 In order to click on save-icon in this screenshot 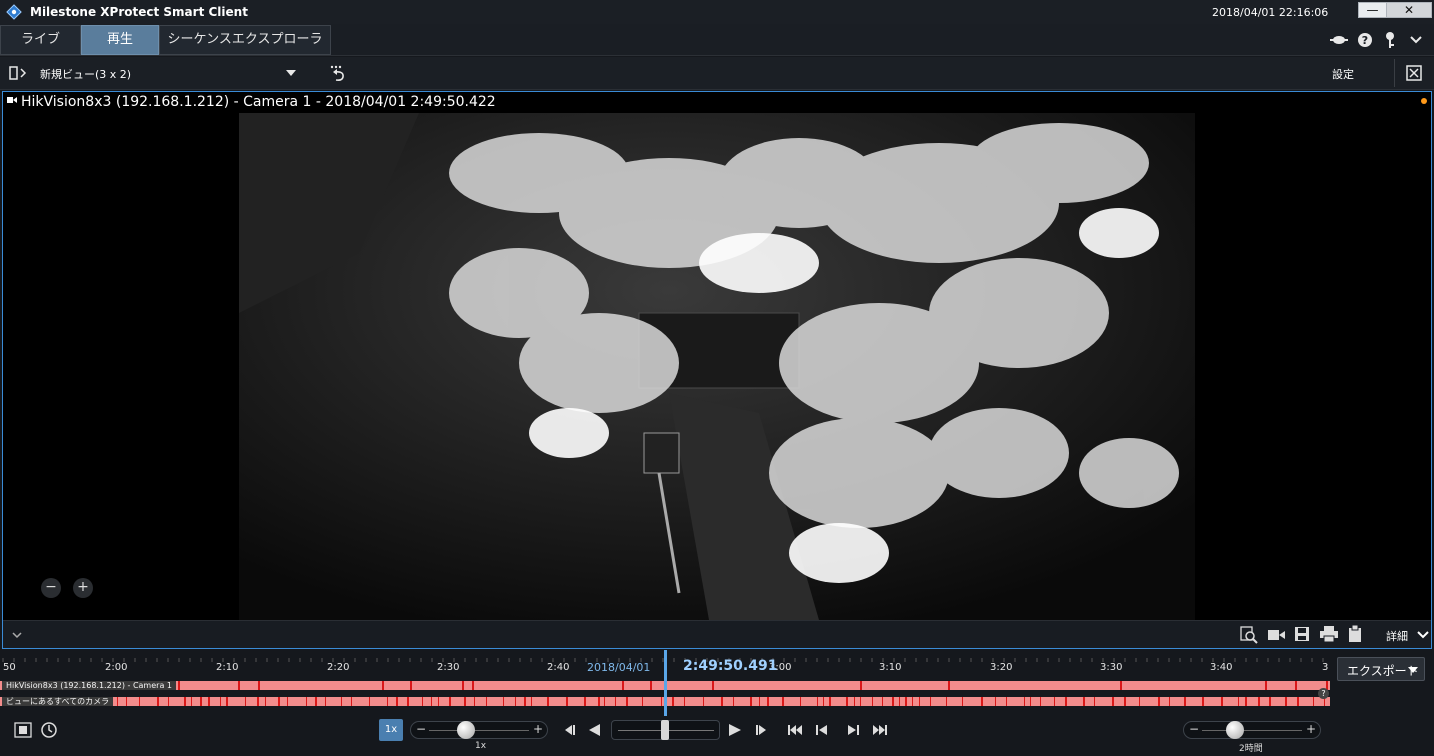, I will do `click(1302, 634)`.